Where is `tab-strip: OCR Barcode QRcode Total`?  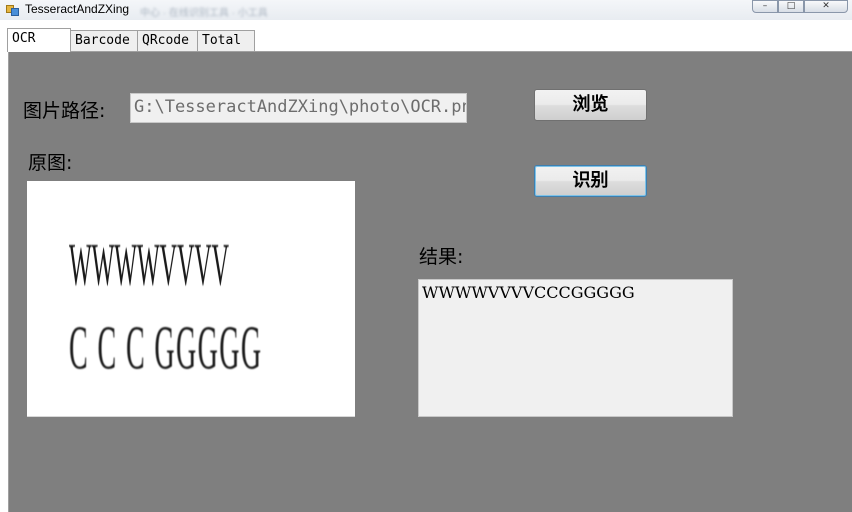
tab-strip: OCR Barcode QRcode Total is located at coordinates (426, 36).